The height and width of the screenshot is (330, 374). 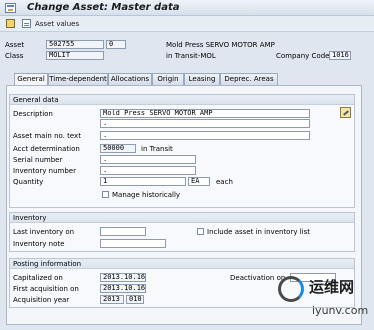 I want to click on serial-number-field: ., so click(x=148, y=159).